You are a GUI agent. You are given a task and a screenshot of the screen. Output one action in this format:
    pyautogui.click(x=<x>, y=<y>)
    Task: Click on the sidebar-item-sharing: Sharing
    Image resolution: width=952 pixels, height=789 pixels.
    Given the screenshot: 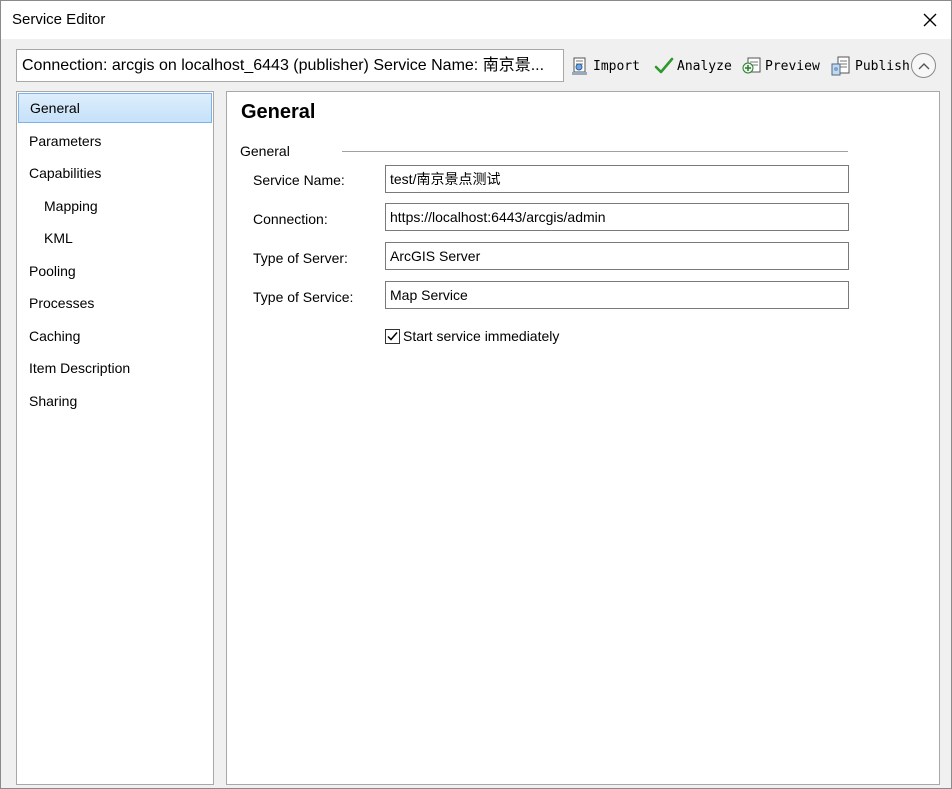 What is the action you would take?
    pyautogui.click(x=115, y=401)
    